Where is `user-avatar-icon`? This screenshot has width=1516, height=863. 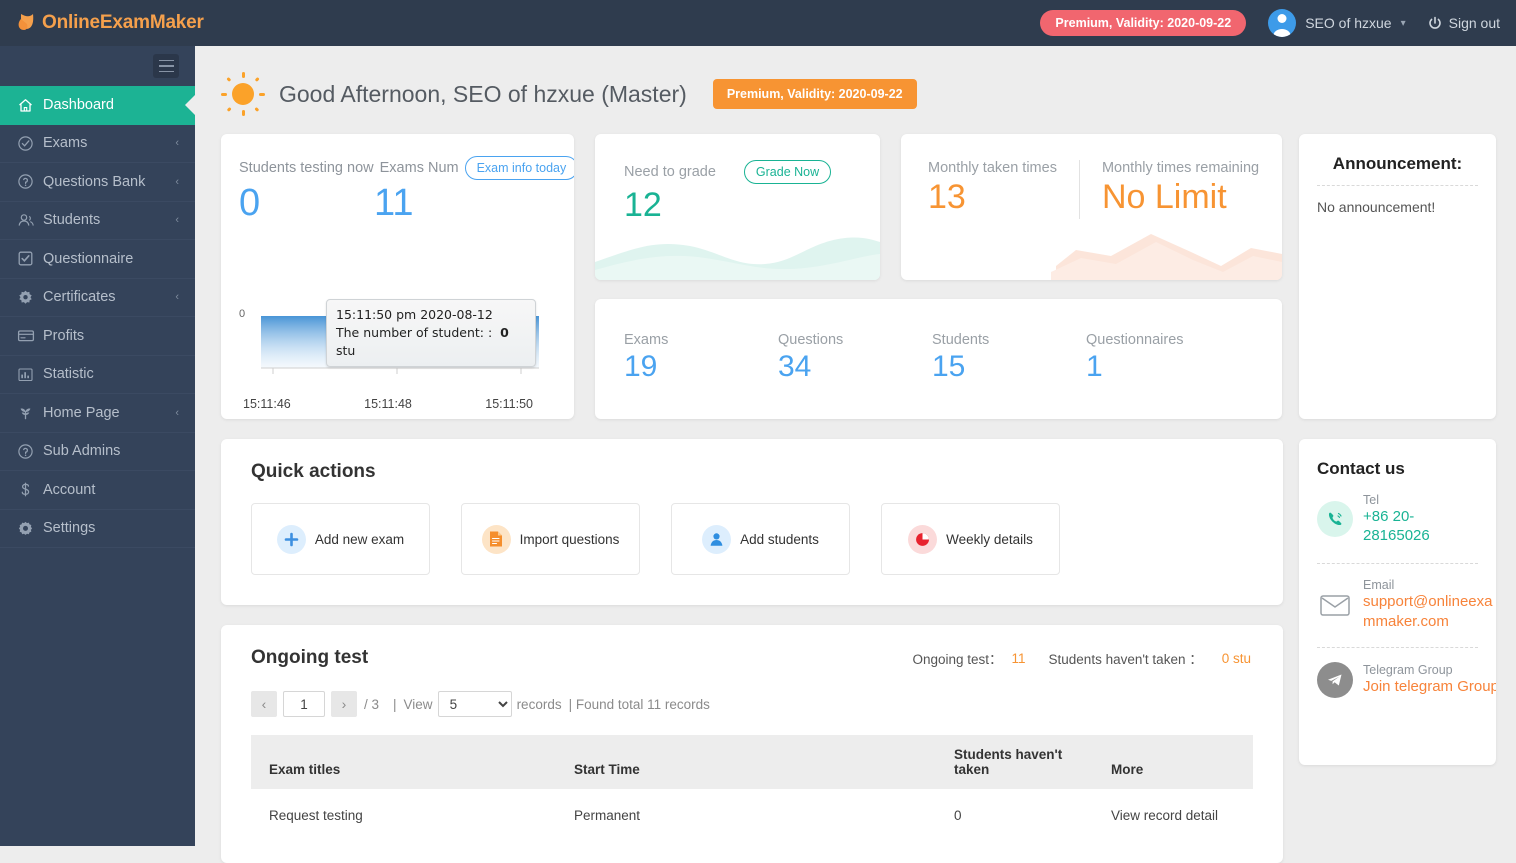
user-avatar-icon is located at coordinates (1282, 23).